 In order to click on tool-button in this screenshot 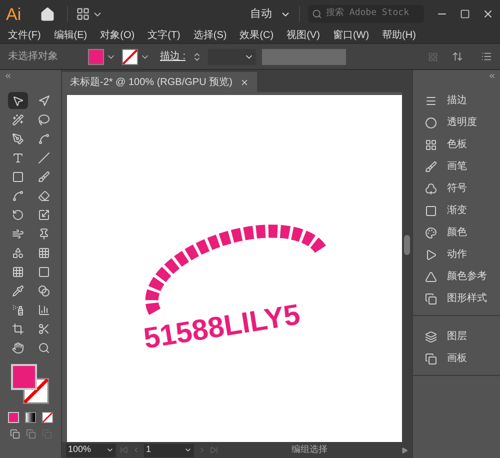, I will do `click(18, 100)`.